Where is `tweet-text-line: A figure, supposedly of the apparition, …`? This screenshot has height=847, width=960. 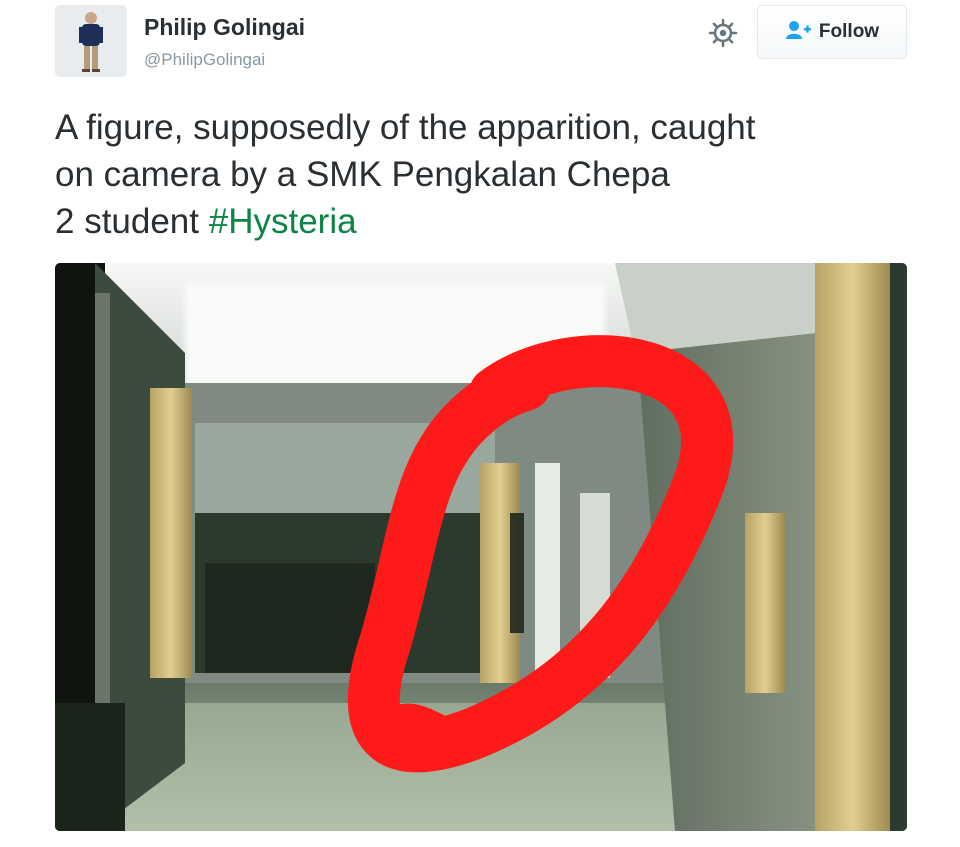
tweet-text-line: A figure, supposedly of the apparition, … is located at coordinates (405, 127).